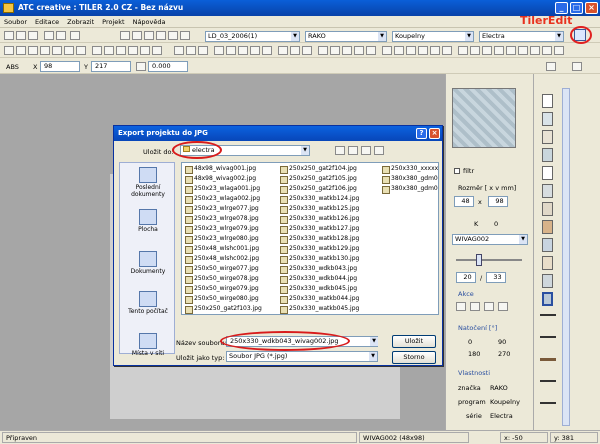 Image resolution: width=600 pixels, height=444 pixels. Describe the element at coordinates (414, 341) in the screenshot. I see `save-button: Uložit` at that location.